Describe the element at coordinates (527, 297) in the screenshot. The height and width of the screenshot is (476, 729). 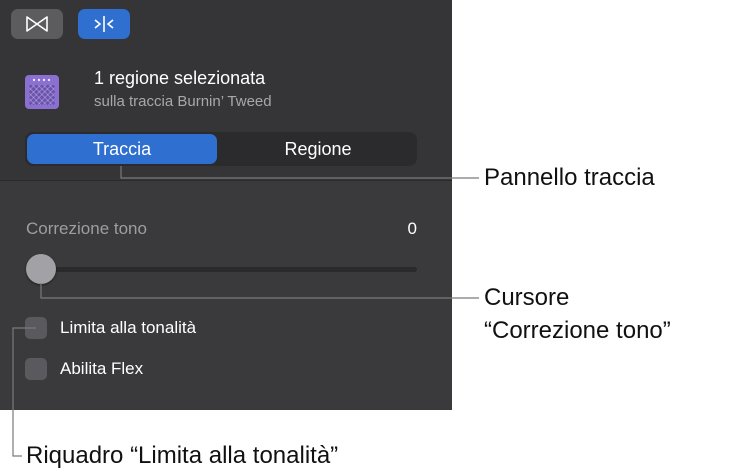
I see `callout-slider-line1: Cursore` at that location.